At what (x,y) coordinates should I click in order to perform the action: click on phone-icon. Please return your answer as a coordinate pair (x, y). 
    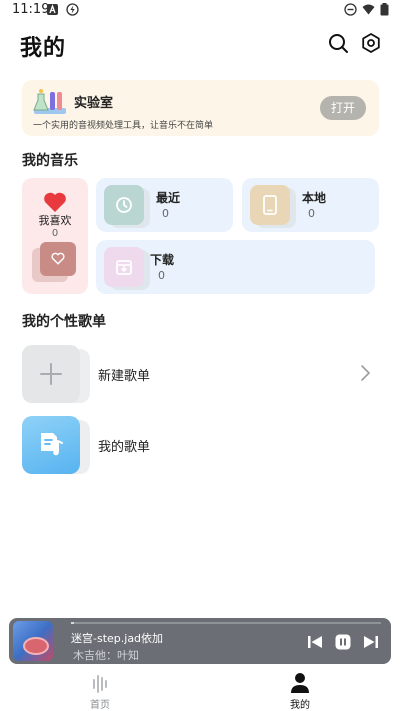
    Looking at the image, I should click on (270, 205).